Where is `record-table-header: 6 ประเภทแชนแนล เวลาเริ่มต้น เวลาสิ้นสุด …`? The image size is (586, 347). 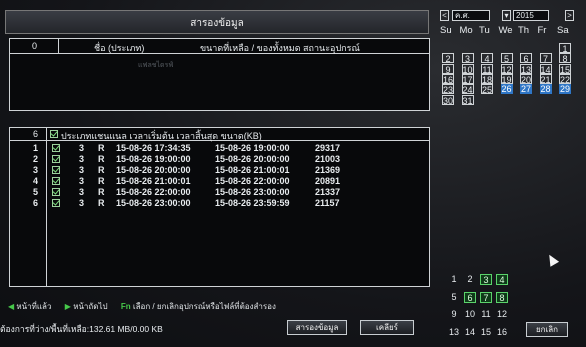
record-table-header: 6 ประเภทแชนแนล เวลาเริ่มต้น เวลาสิ้นสุด … is located at coordinates (219, 134).